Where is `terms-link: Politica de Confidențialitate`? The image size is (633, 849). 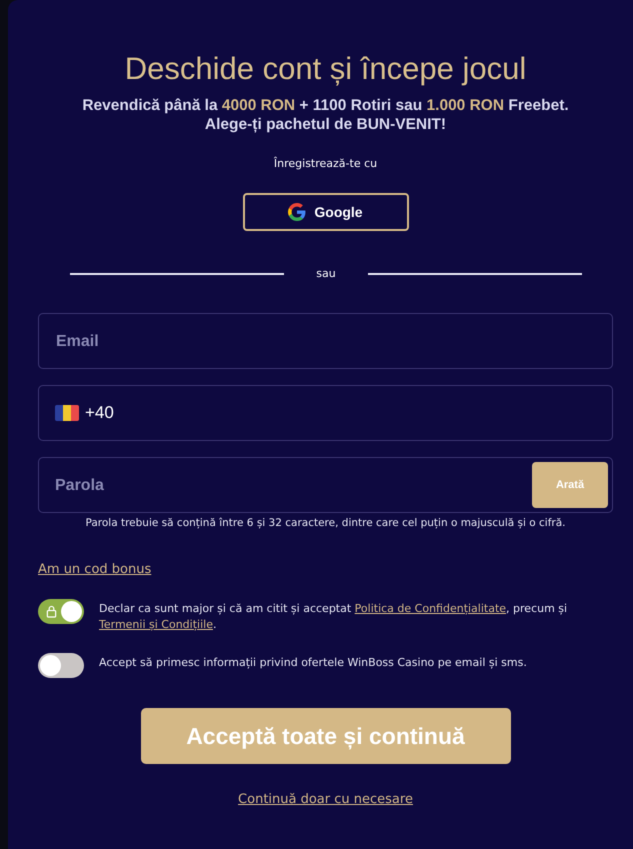
terms-link: Politica de Confidențialitate is located at coordinates (430, 608).